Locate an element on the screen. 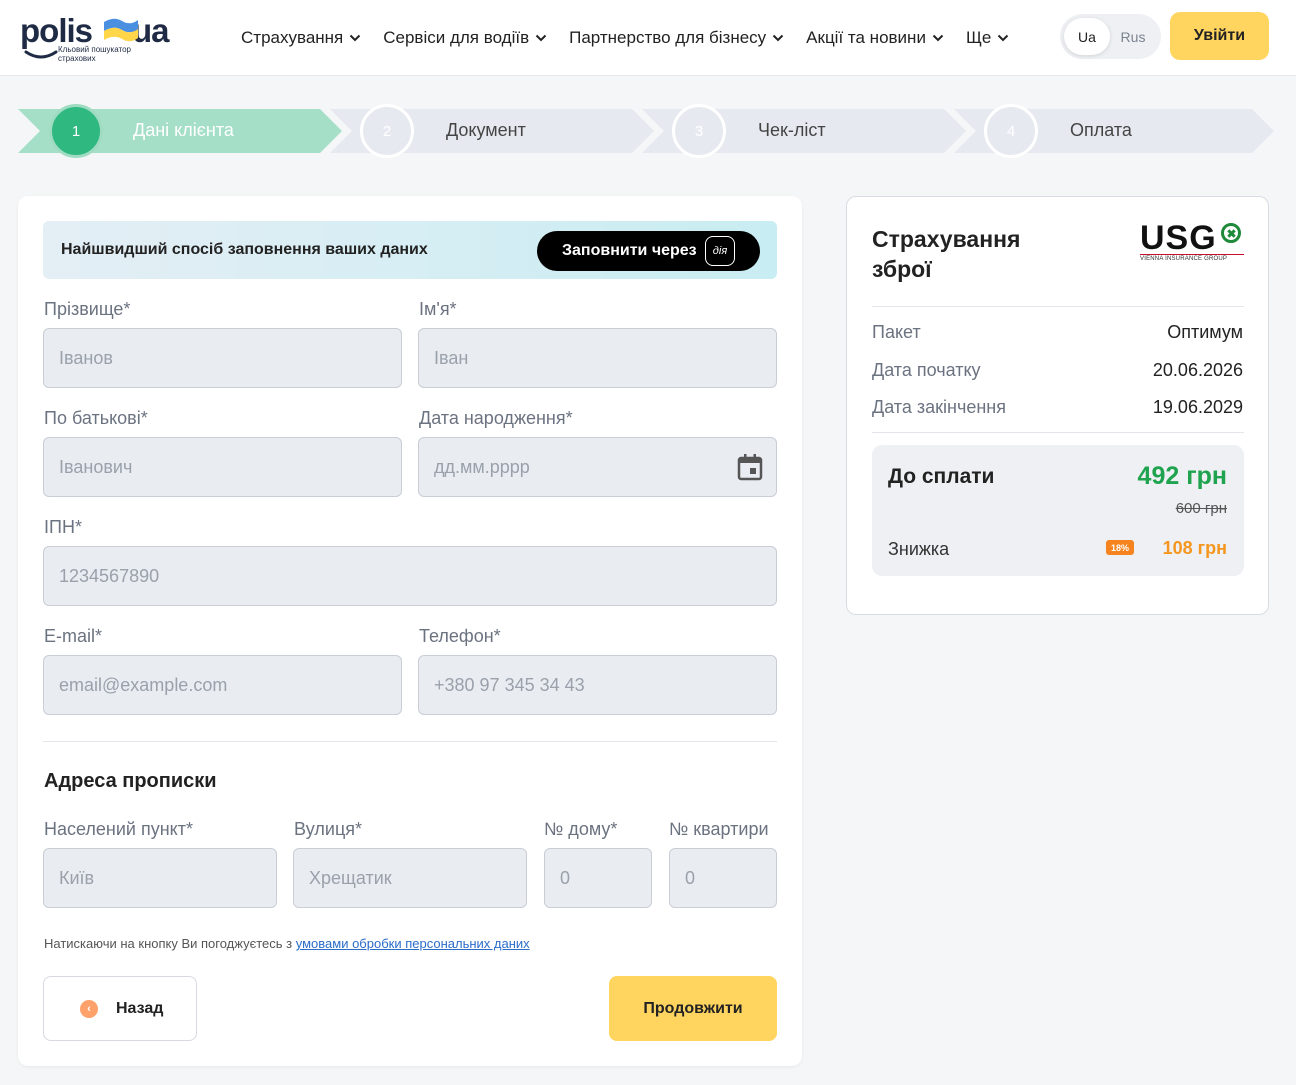 This screenshot has height=1085, width=1296. address-section-title: Адреса прописки is located at coordinates (130, 781).